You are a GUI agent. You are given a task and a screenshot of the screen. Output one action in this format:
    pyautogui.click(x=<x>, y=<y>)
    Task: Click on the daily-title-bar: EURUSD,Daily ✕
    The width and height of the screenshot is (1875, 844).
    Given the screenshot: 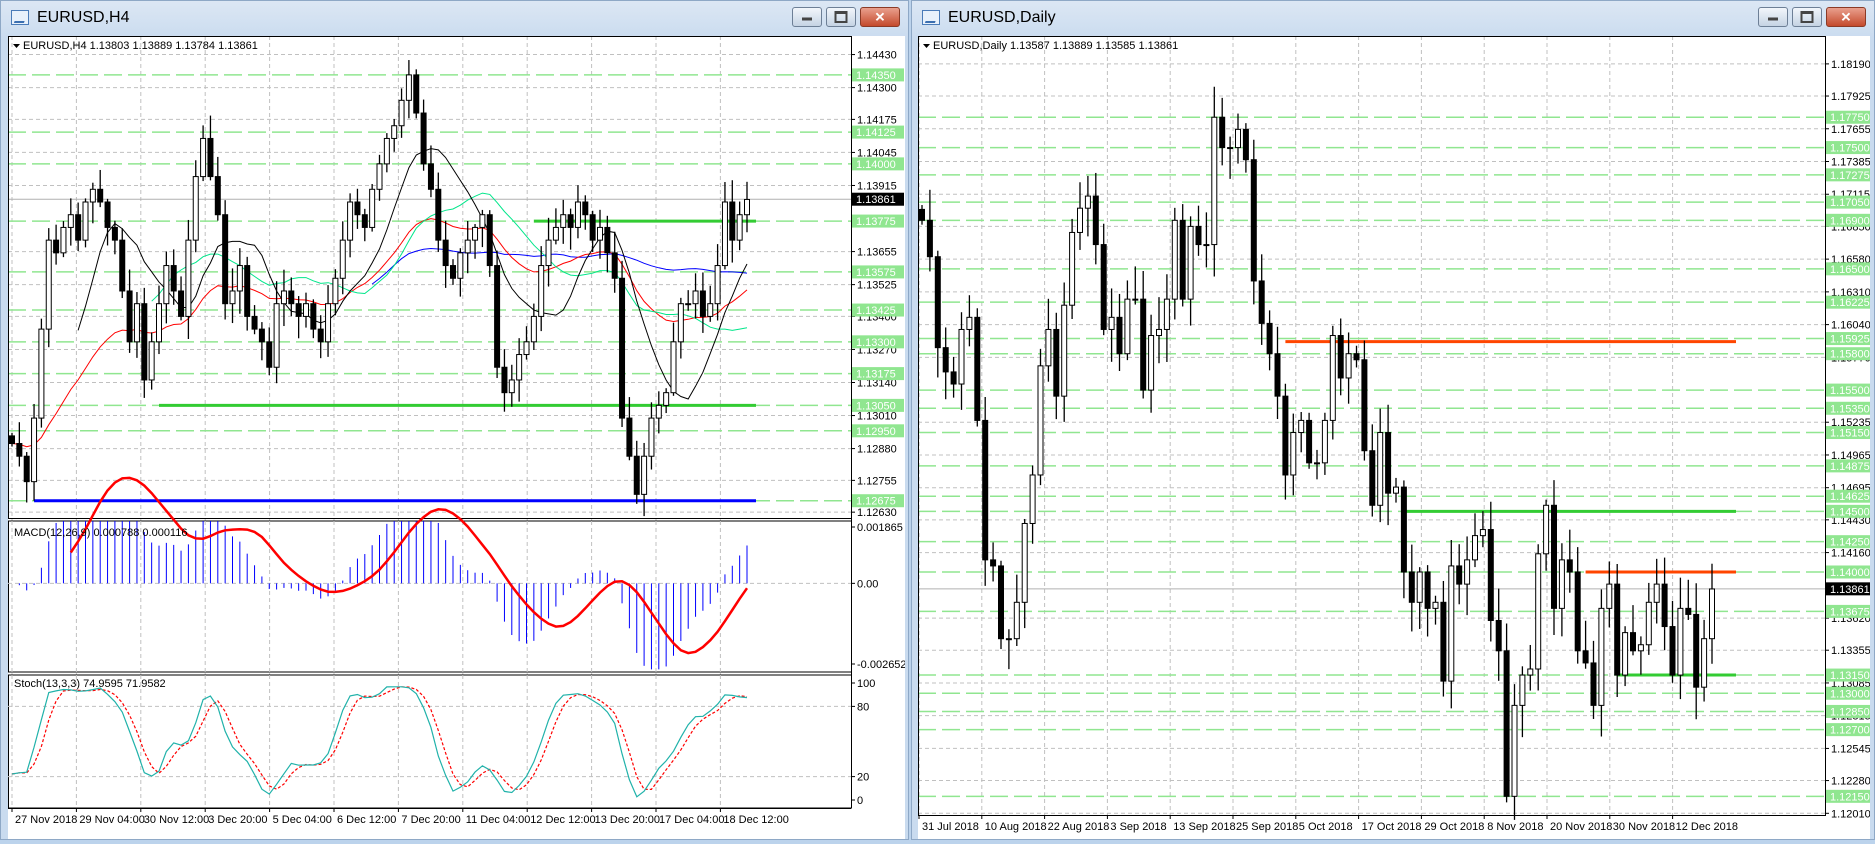 What is the action you would take?
    pyautogui.click(x=1393, y=18)
    